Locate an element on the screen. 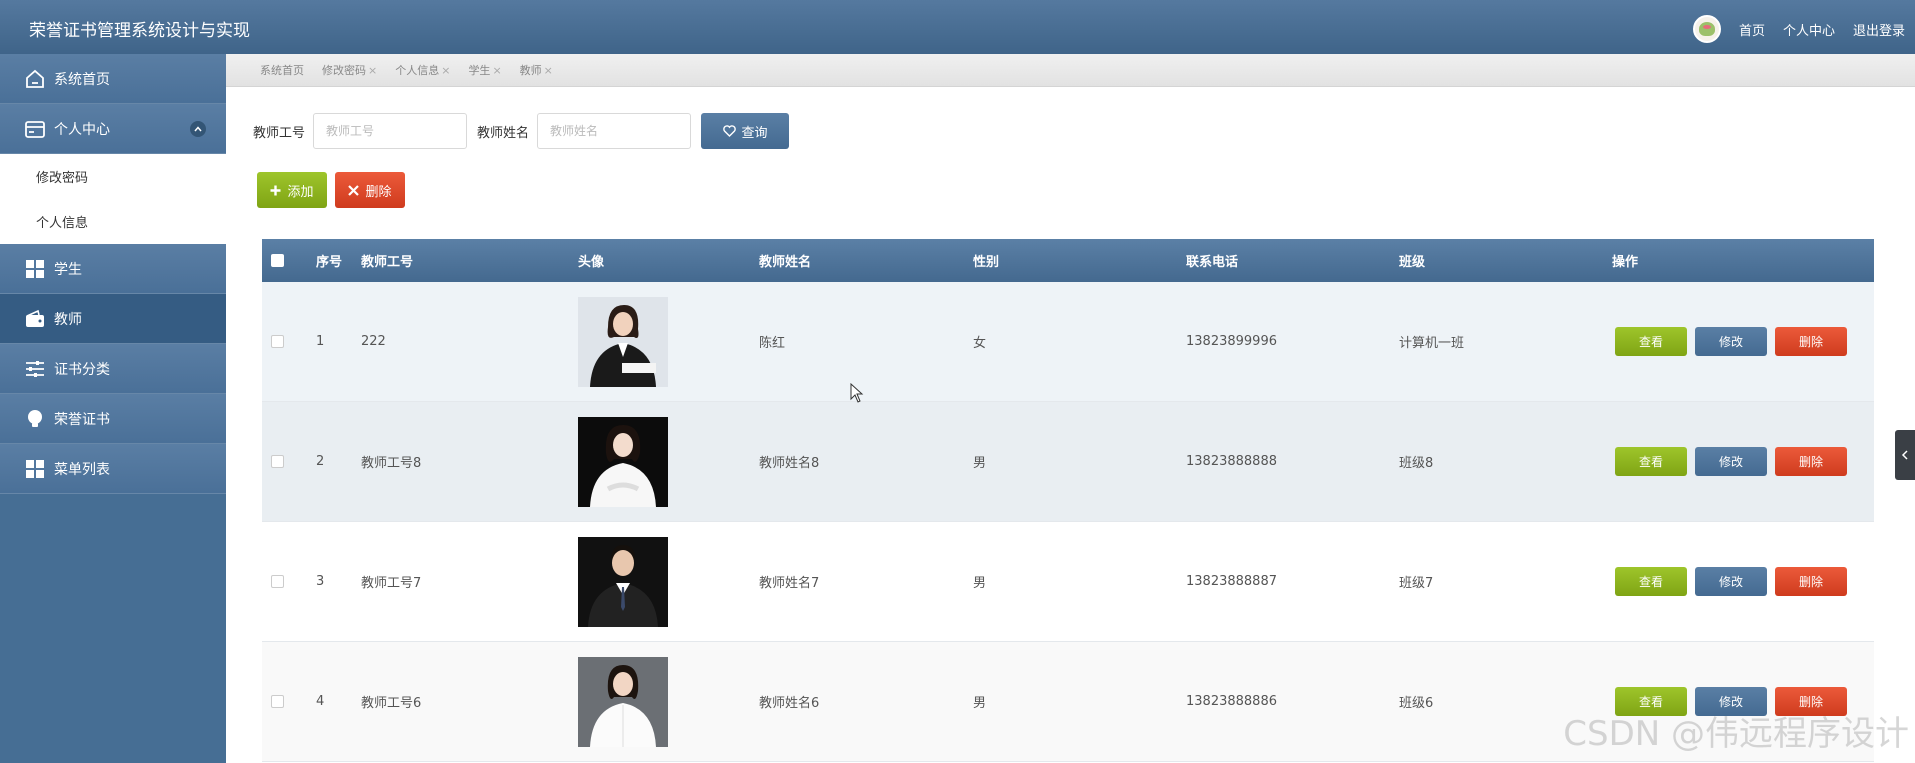 The image size is (1915, 763). tab-home: 系统首页 is located at coordinates (282, 70).